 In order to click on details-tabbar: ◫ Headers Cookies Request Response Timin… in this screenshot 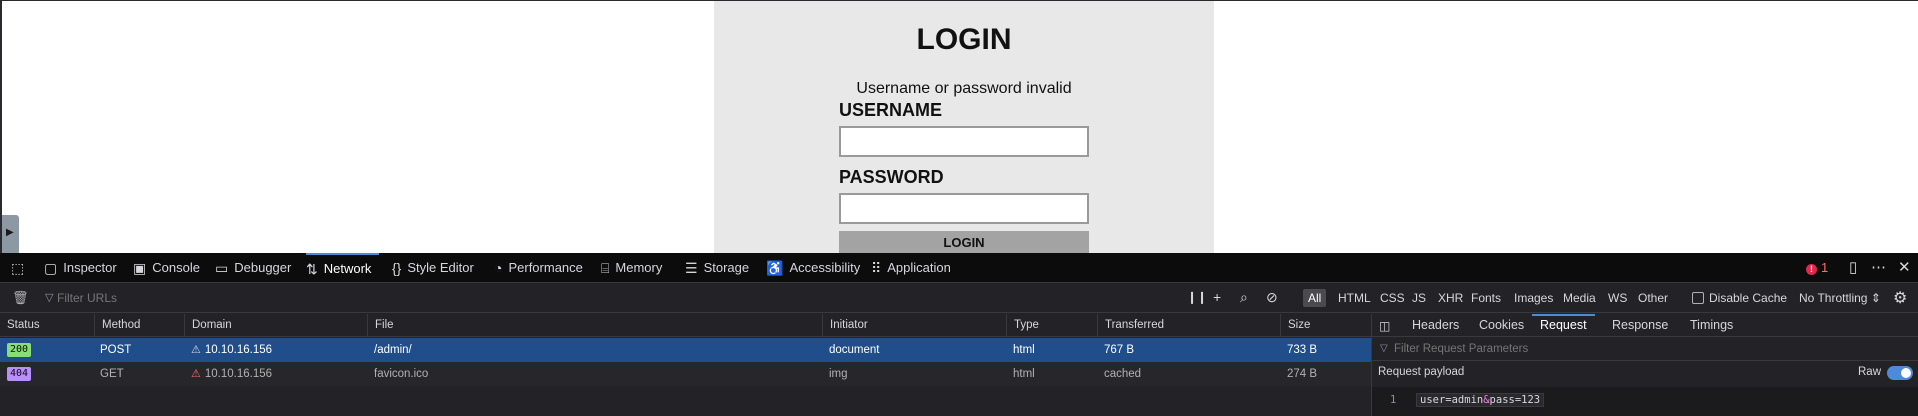, I will do `click(1645, 325)`.